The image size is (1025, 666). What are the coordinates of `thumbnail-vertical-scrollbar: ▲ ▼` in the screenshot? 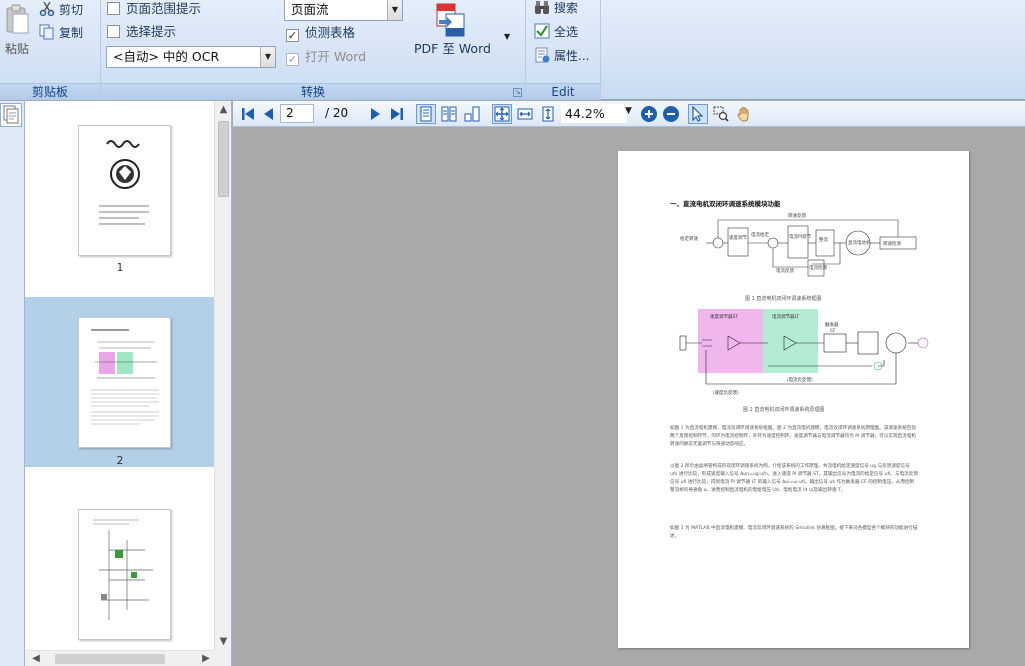 It's located at (222, 383).